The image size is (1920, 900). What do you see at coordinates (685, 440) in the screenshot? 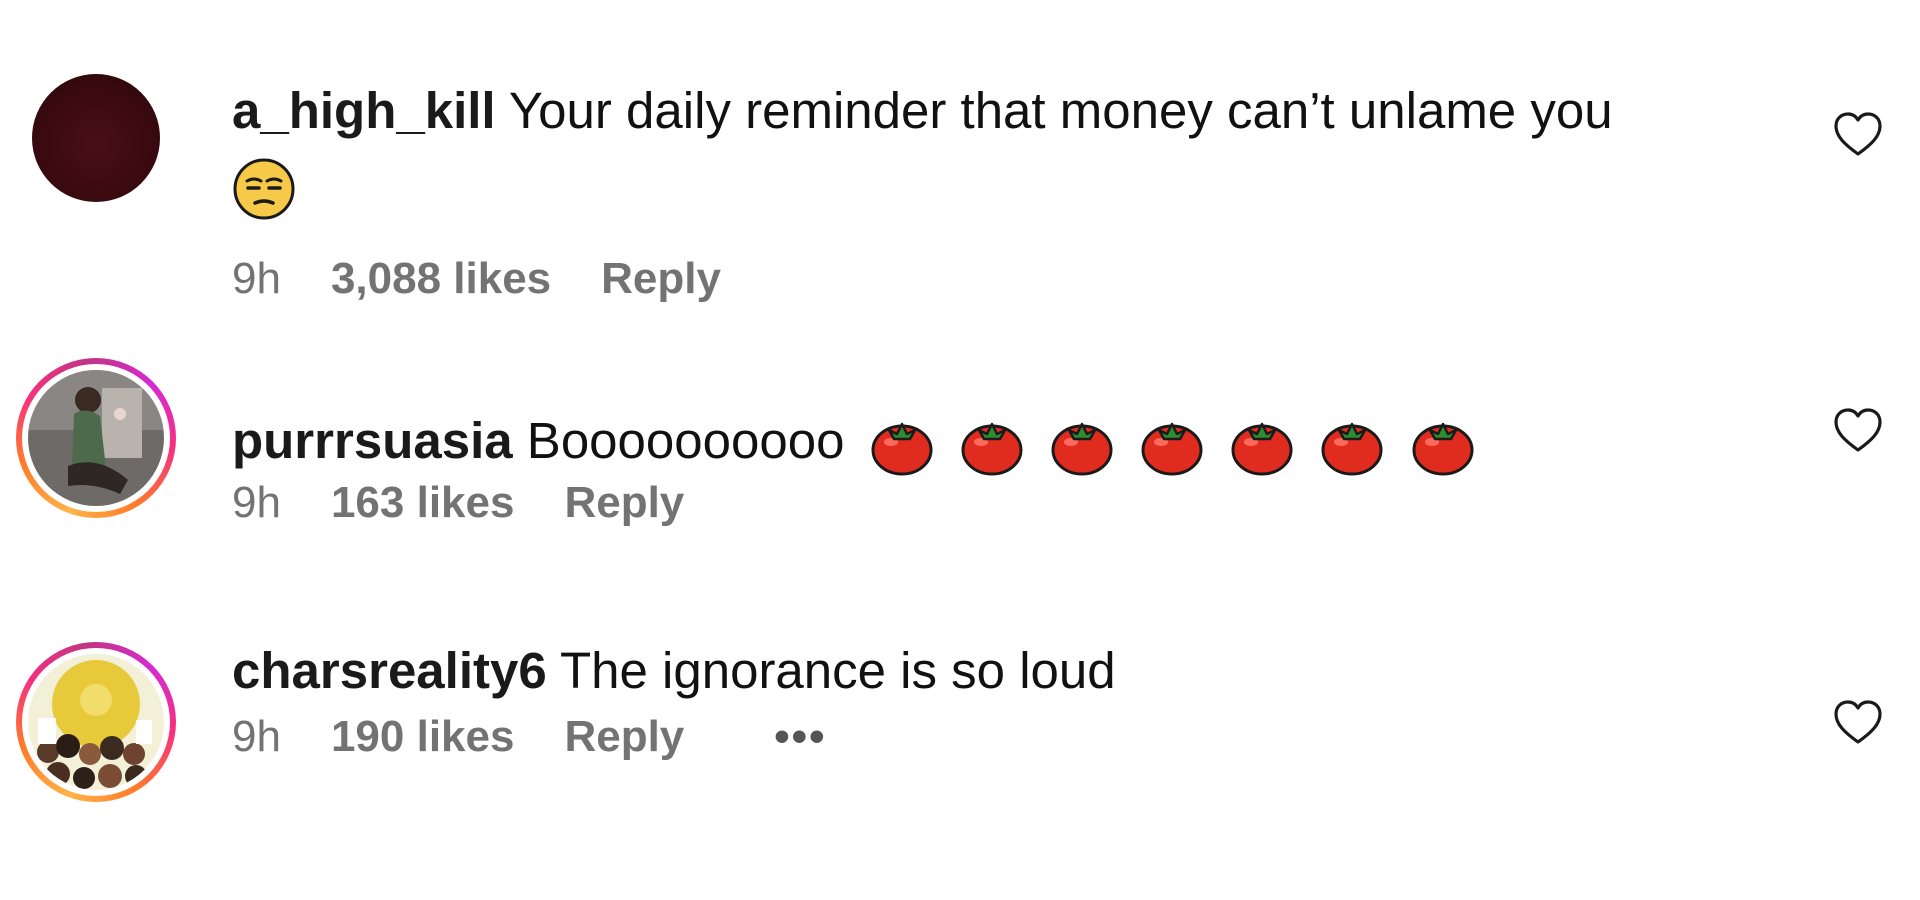
I see `comment-body: Boooooooooo` at bounding box center [685, 440].